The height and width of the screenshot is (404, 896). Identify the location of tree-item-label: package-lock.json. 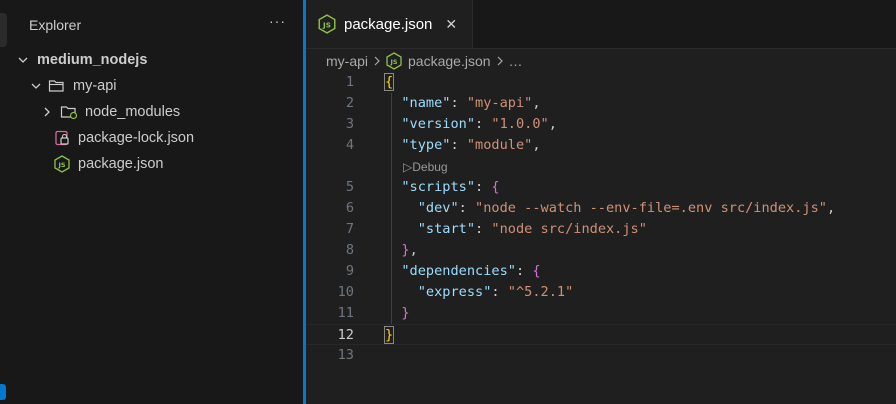
(136, 138).